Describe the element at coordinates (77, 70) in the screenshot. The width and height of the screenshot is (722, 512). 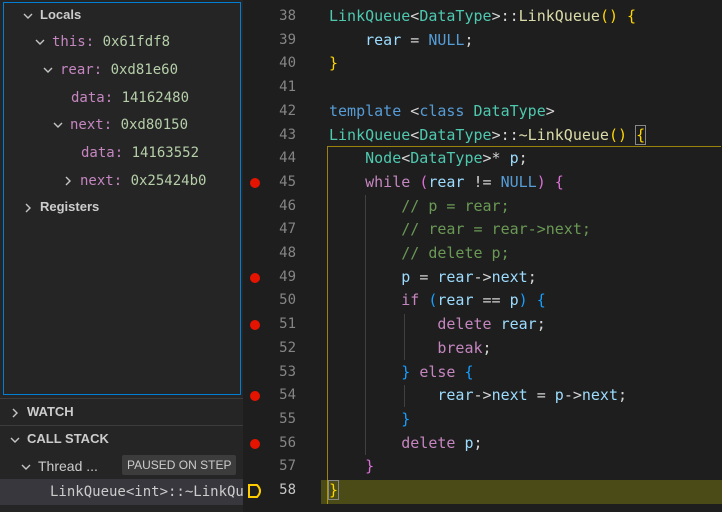
I see `variable-name: rear` at that location.